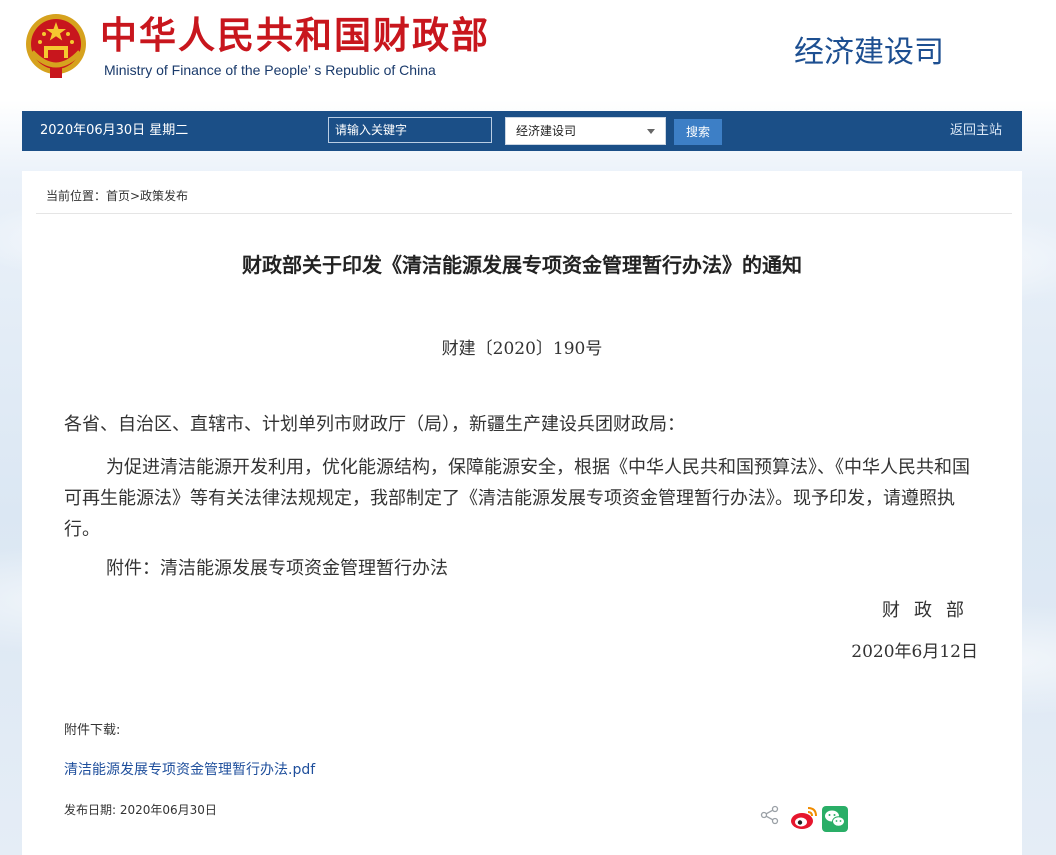  What do you see at coordinates (869, 52) in the screenshot?
I see `department-name: 经济建设司` at bounding box center [869, 52].